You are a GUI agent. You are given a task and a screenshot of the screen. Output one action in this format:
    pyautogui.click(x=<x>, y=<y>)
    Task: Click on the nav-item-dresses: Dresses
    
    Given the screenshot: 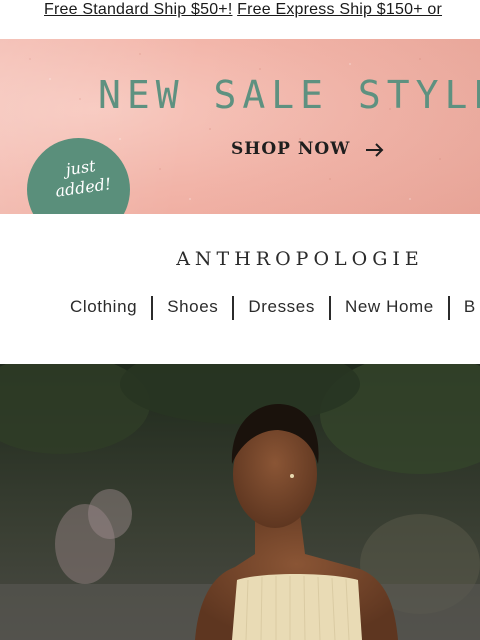 What is the action you would take?
    pyautogui.click(x=281, y=307)
    